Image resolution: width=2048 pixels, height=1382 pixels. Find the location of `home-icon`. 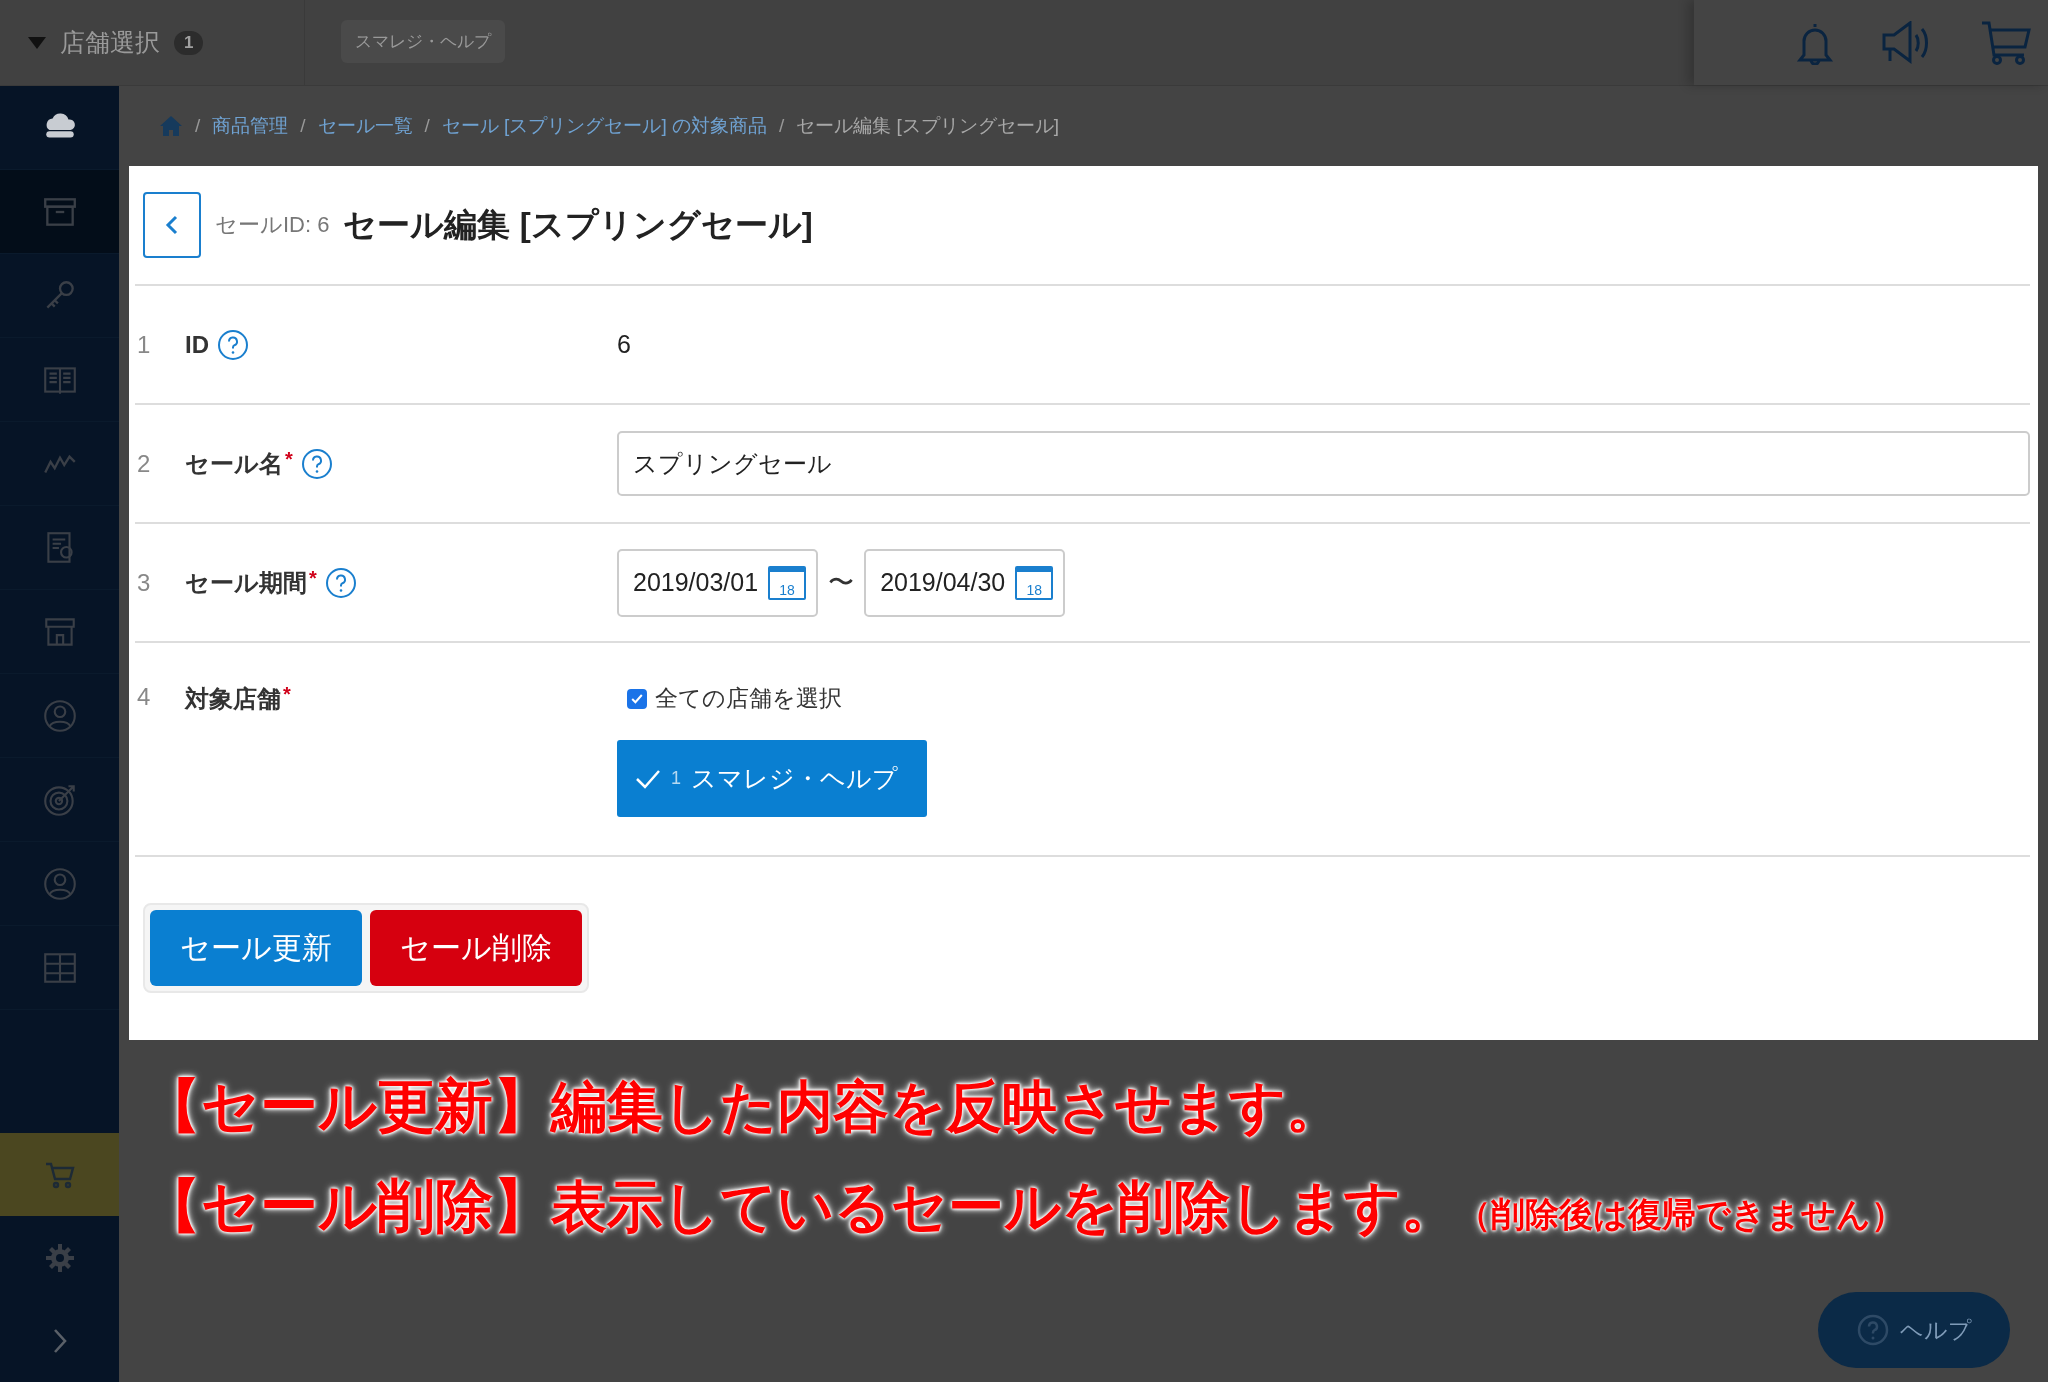

home-icon is located at coordinates (171, 126).